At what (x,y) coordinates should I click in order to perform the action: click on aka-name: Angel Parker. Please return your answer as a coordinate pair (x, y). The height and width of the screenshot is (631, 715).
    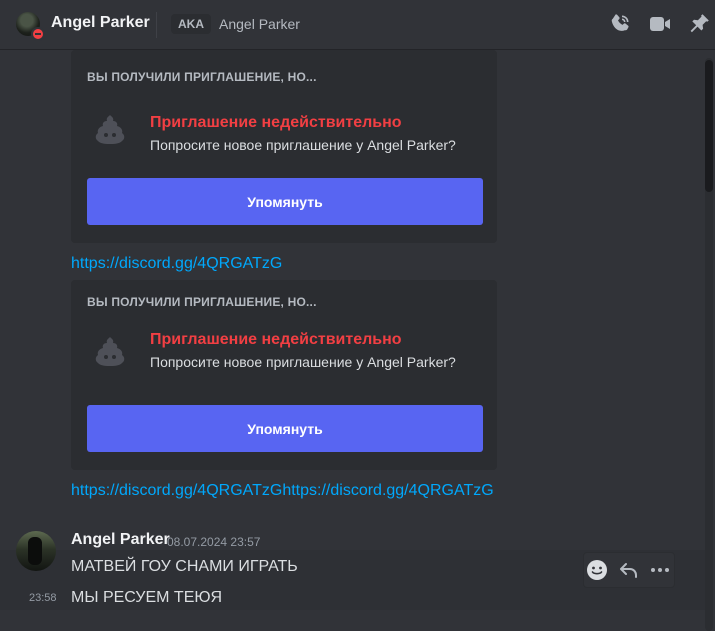
    Looking at the image, I should click on (259, 24).